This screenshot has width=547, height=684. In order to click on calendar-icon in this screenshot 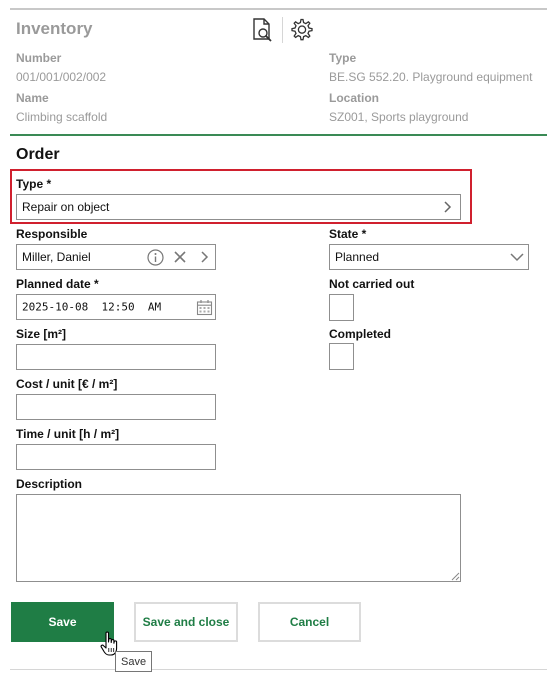, I will do `click(204, 307)`.